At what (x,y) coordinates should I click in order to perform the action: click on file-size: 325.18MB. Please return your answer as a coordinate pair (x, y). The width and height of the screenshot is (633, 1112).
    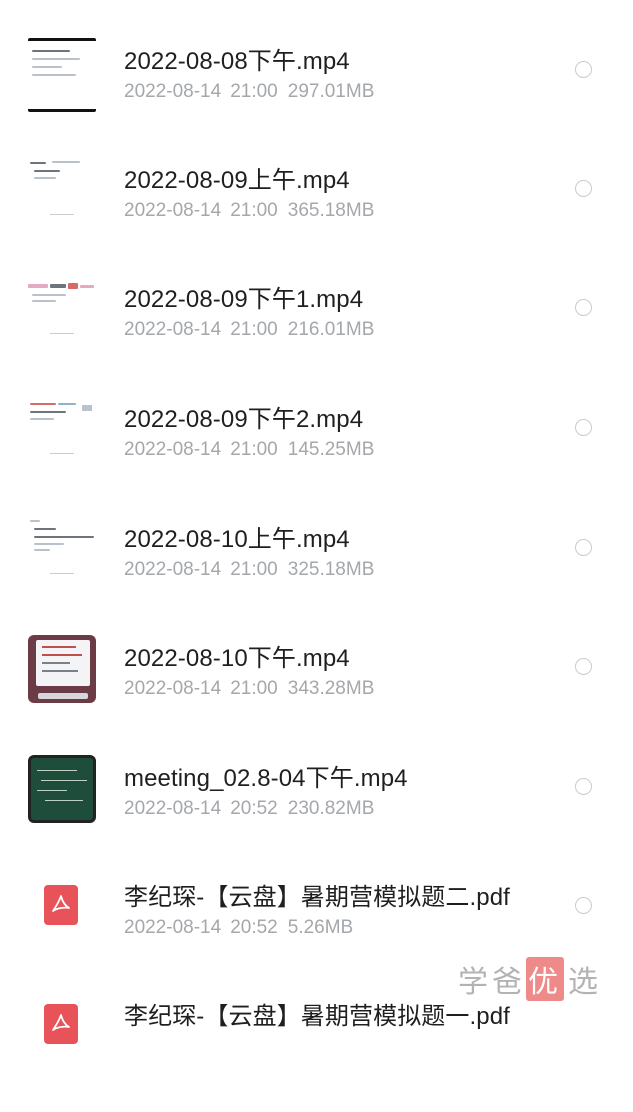
    Looking at the image, I should click on (331, 569).